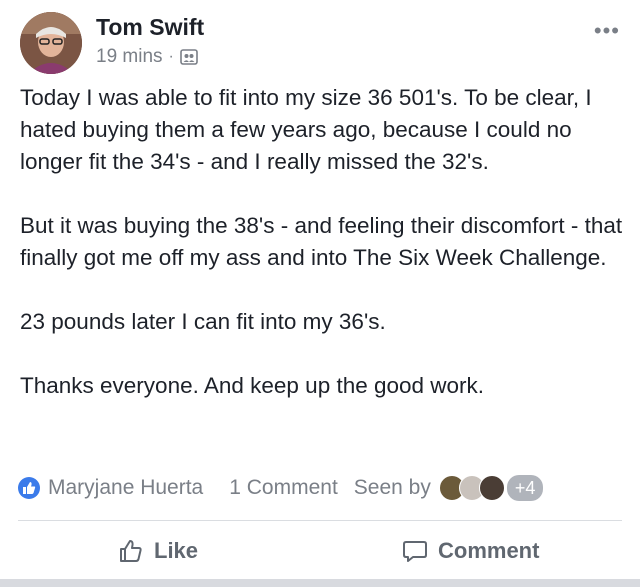 The image size is (640, 587). Describe the element at coordinates (125, 488) in the screenshot. I see `reactor-name: Maryjane Huerta` at that location.